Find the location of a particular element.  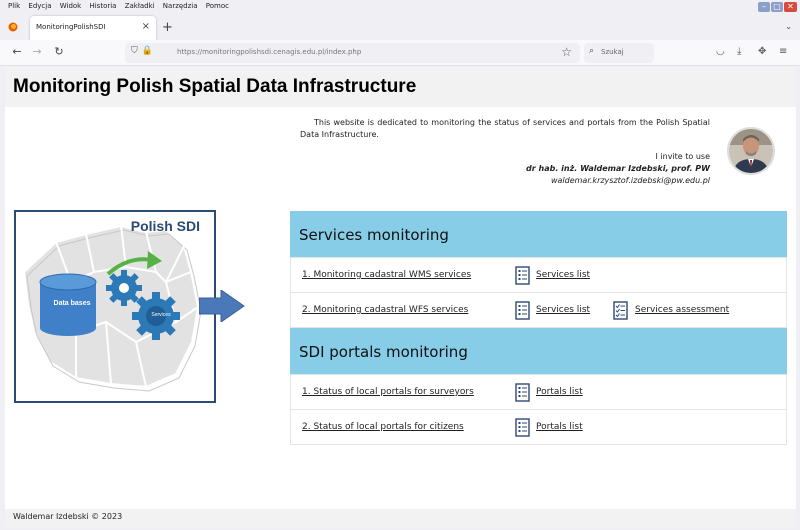

tab-title: MonitoringPolishSDI is located at coordinates (71, 27).